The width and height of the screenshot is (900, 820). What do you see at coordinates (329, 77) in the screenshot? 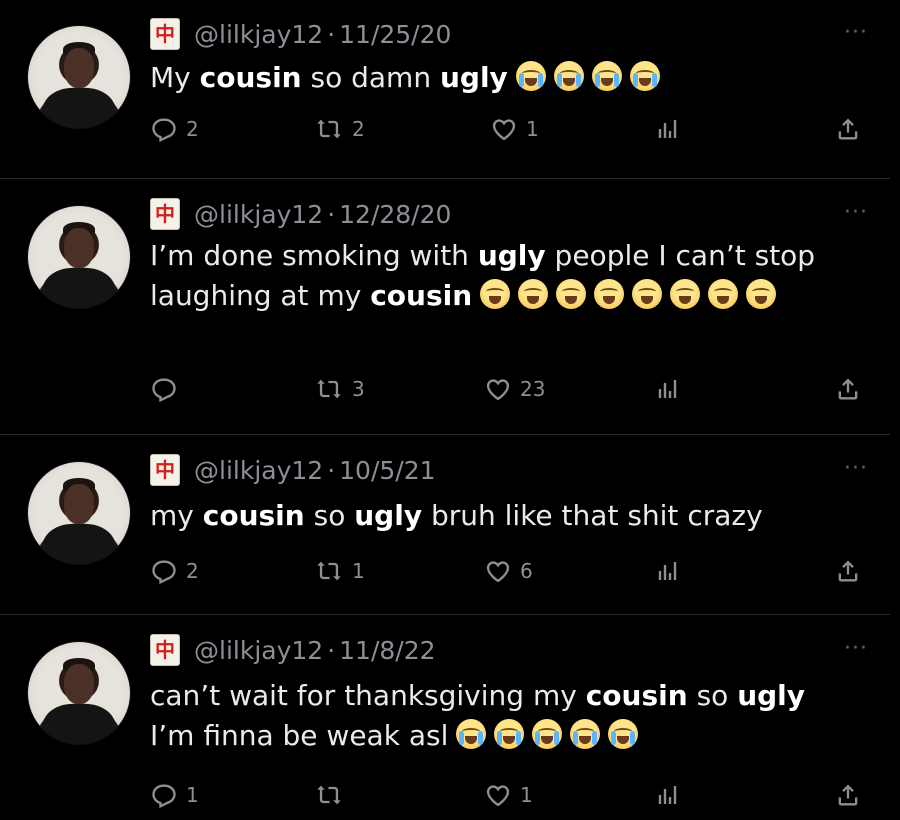
I see `tweet-body: My cousin so damn ugly` at bounding box center [329, 77].